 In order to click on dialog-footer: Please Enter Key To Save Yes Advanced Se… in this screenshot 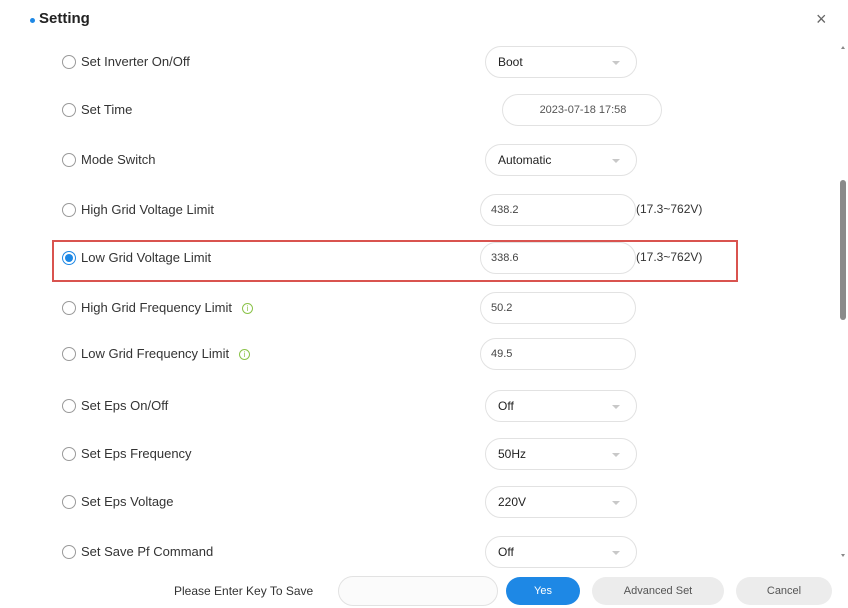, I will do `click(424, 588)`.